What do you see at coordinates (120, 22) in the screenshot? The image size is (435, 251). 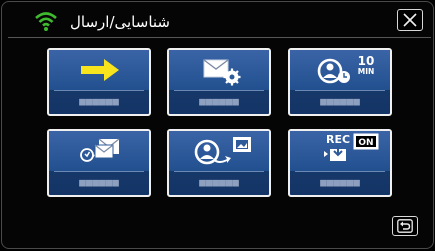 I see `page-title: شناسایی/ارسال` at bounding box center [120, 22].